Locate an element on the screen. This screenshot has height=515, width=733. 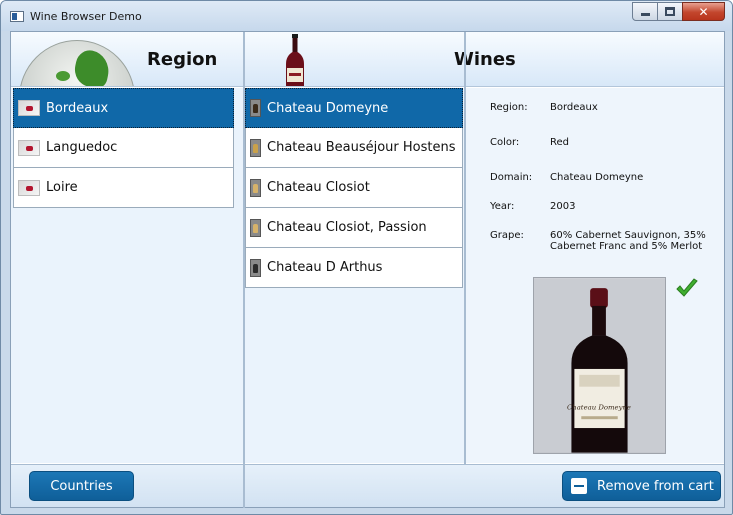
region-item-loire: Loire is located at coordinates (123, 188).